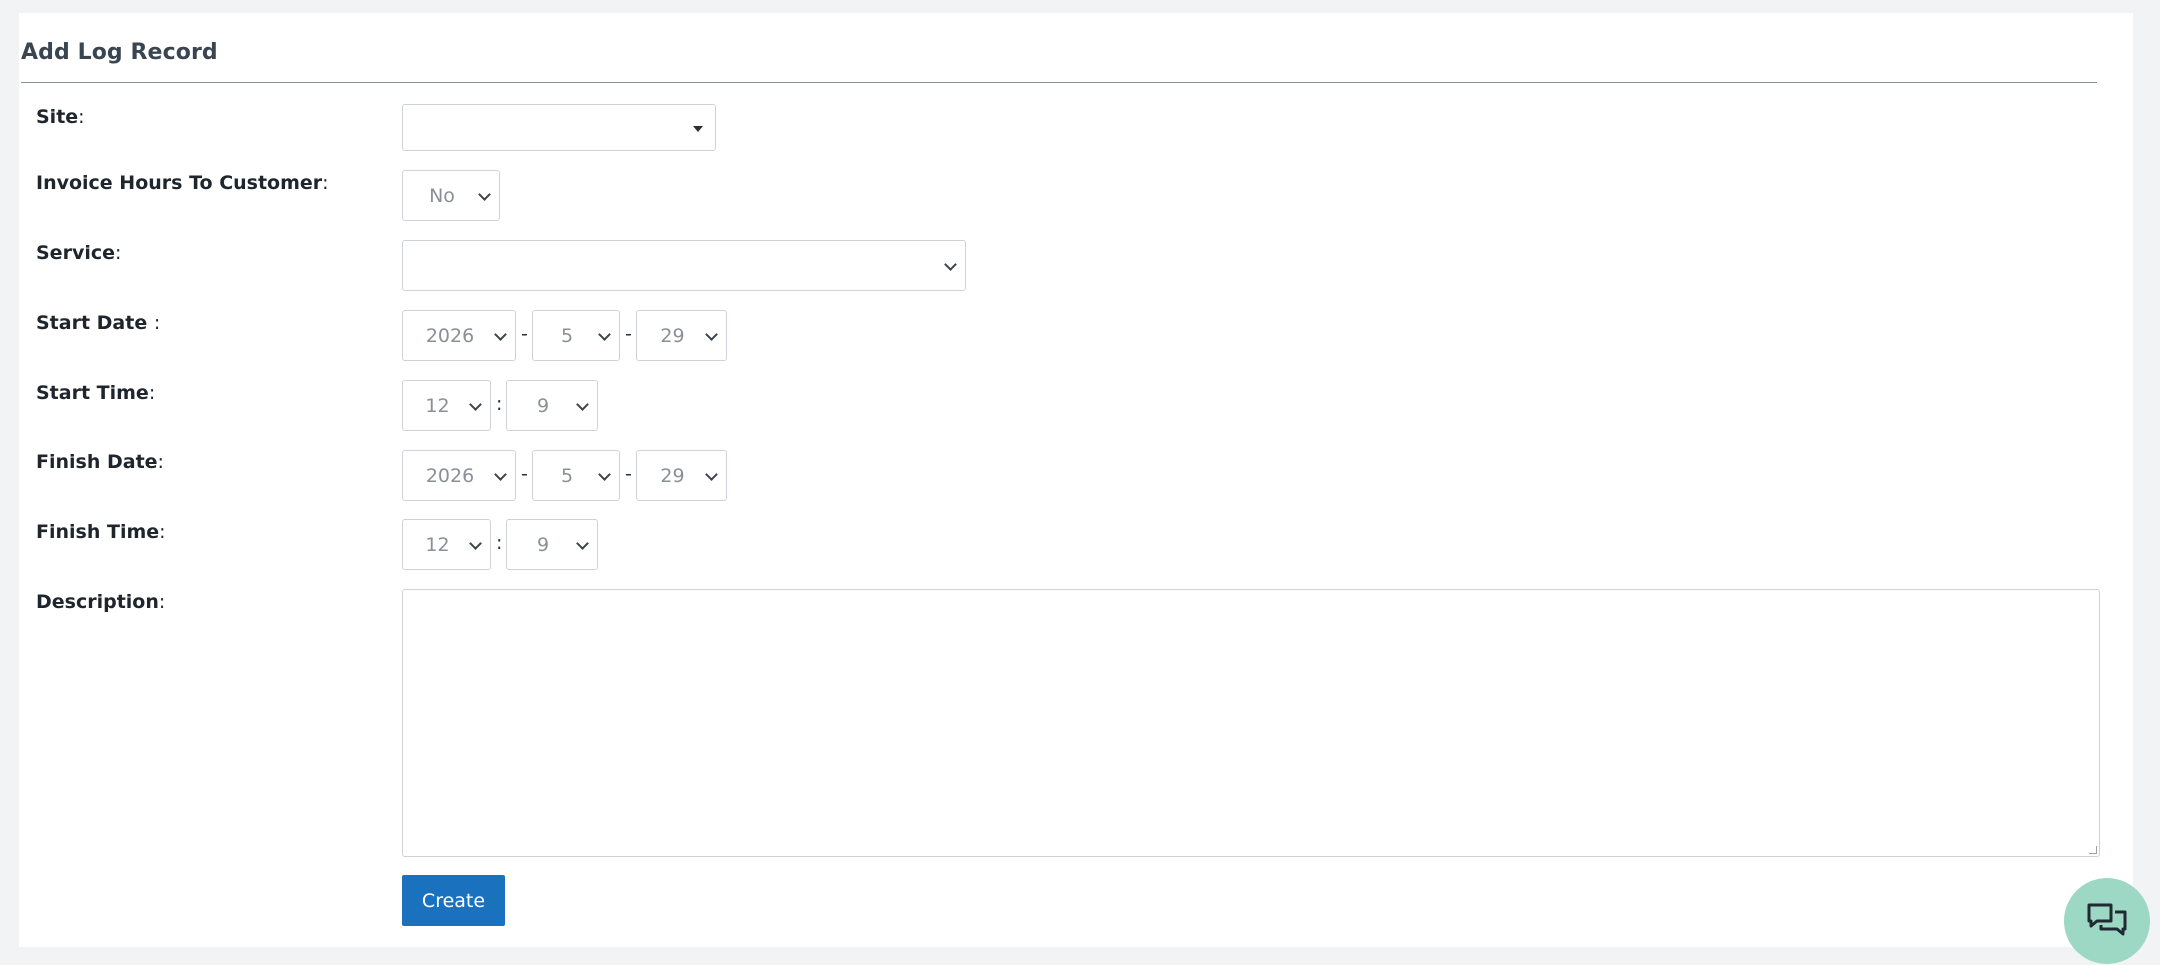 The height and width of the screenshot is (965, 2160). What do you see at coordinates (1059, 82) in the screenshot?
I see `title-divider` at bounding box center [1059, 82].